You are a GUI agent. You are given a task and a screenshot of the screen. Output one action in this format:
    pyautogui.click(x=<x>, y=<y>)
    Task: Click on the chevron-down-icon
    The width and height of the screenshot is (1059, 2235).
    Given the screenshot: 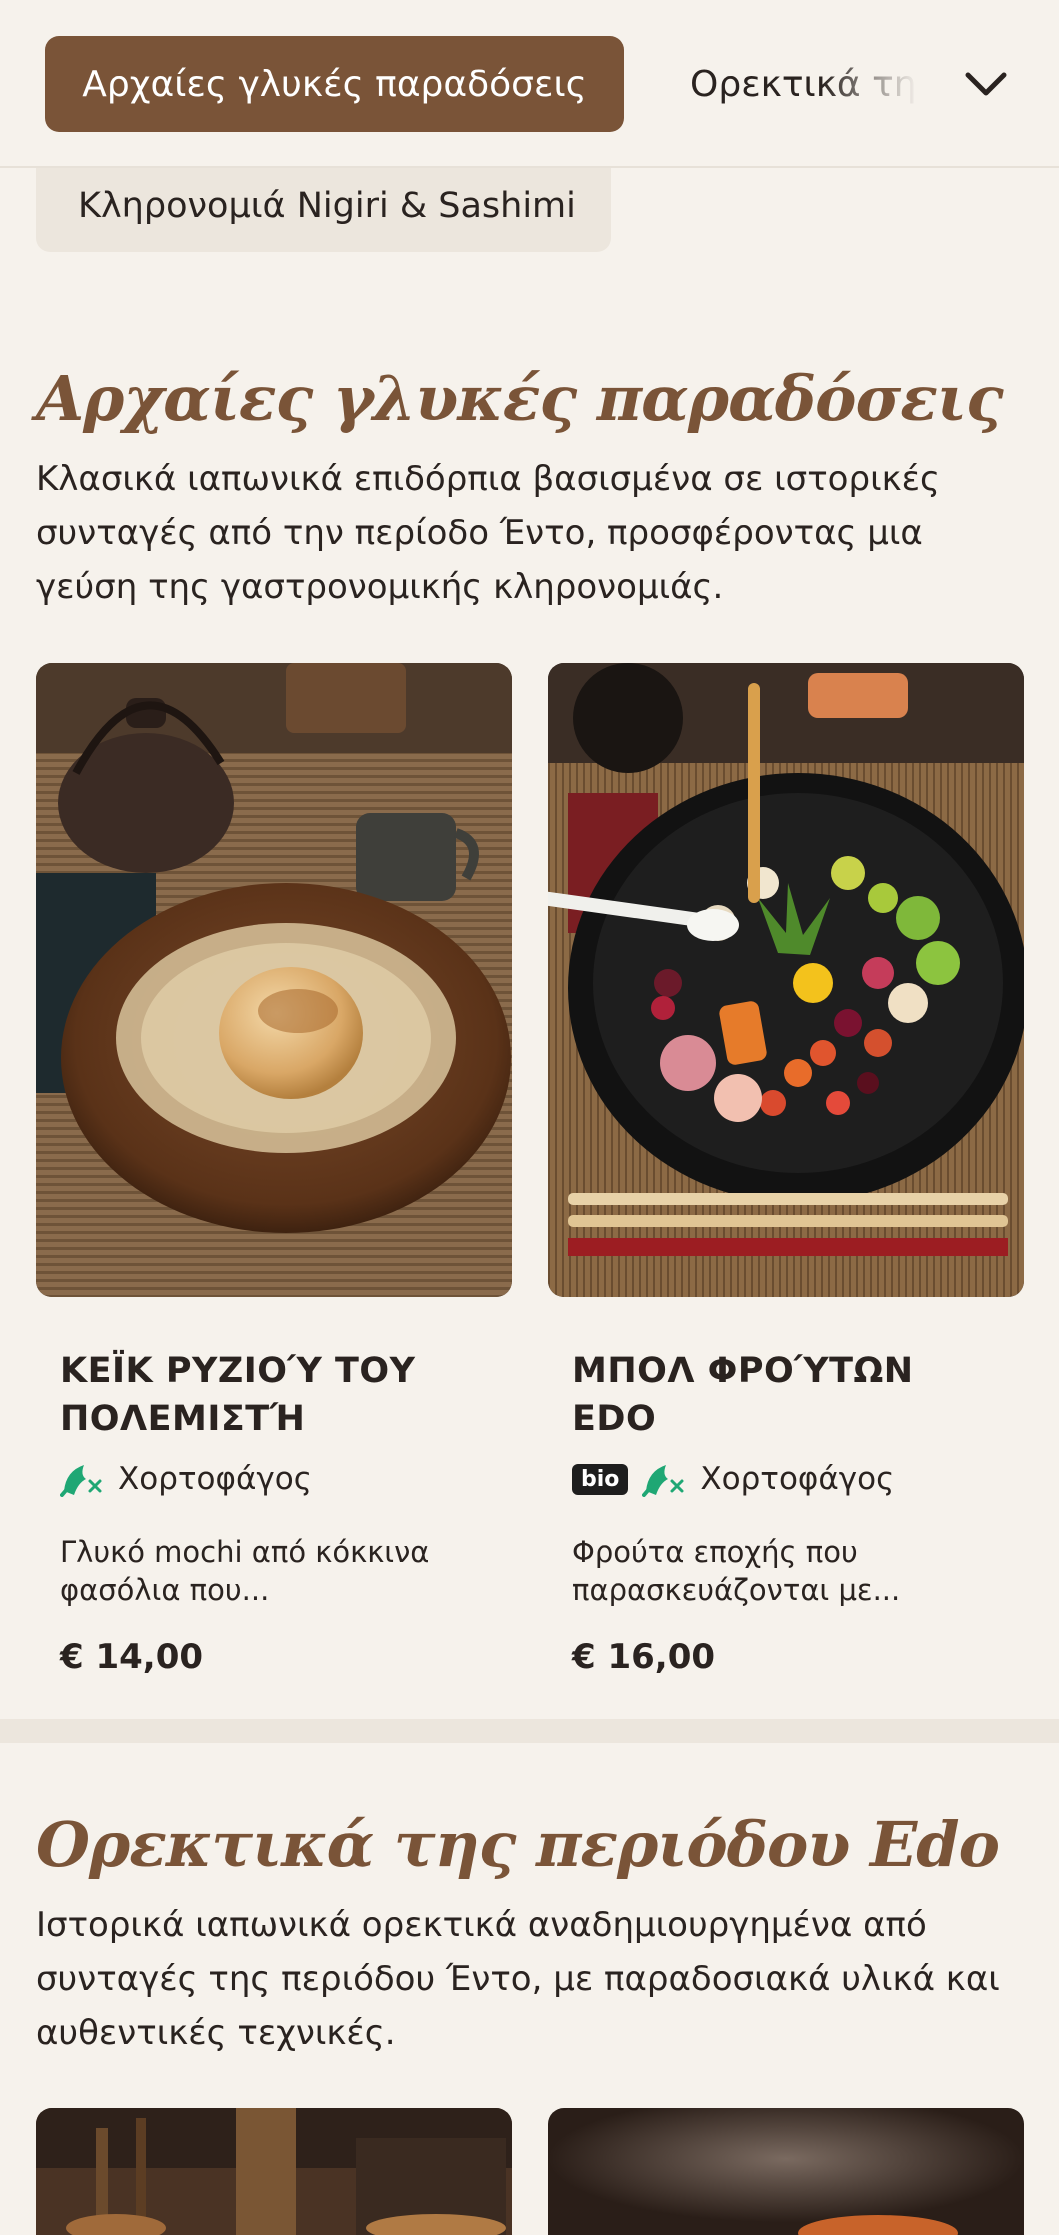 What is the action you would take?
    pyautogui.click(x=986, y=84)
    